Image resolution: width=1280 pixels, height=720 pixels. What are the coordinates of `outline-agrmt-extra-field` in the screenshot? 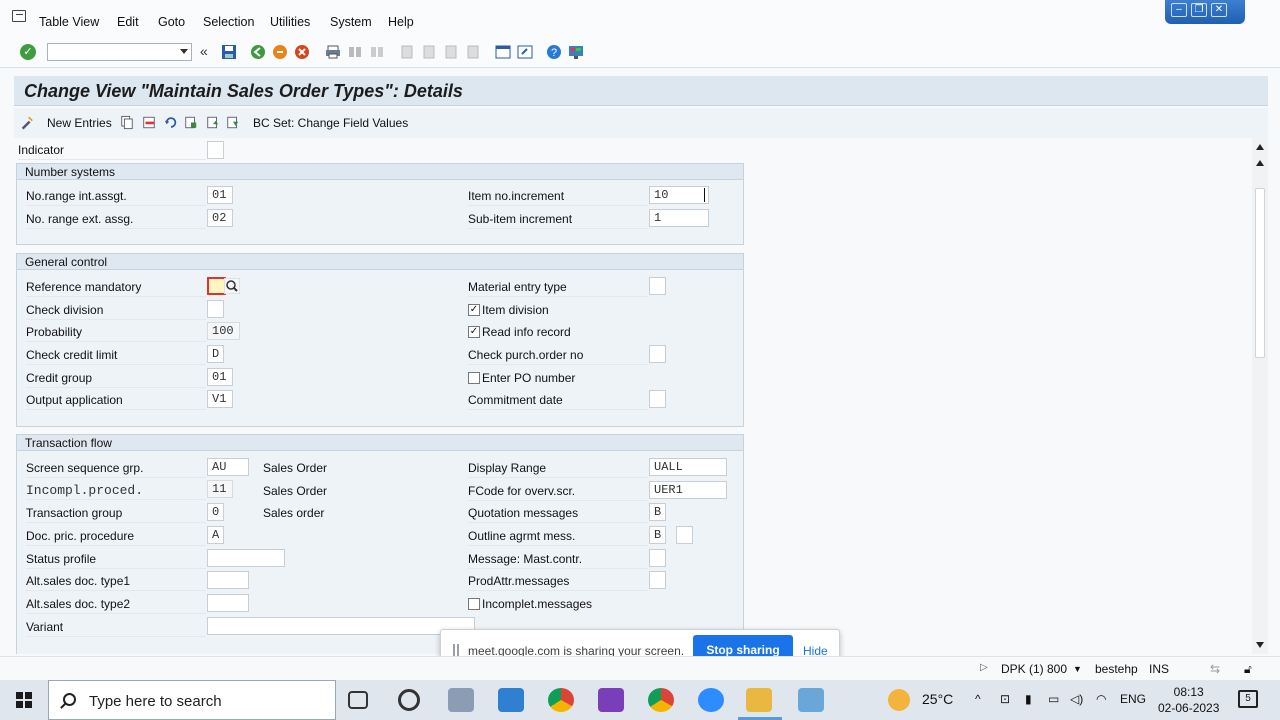 It's located at (684, 535).